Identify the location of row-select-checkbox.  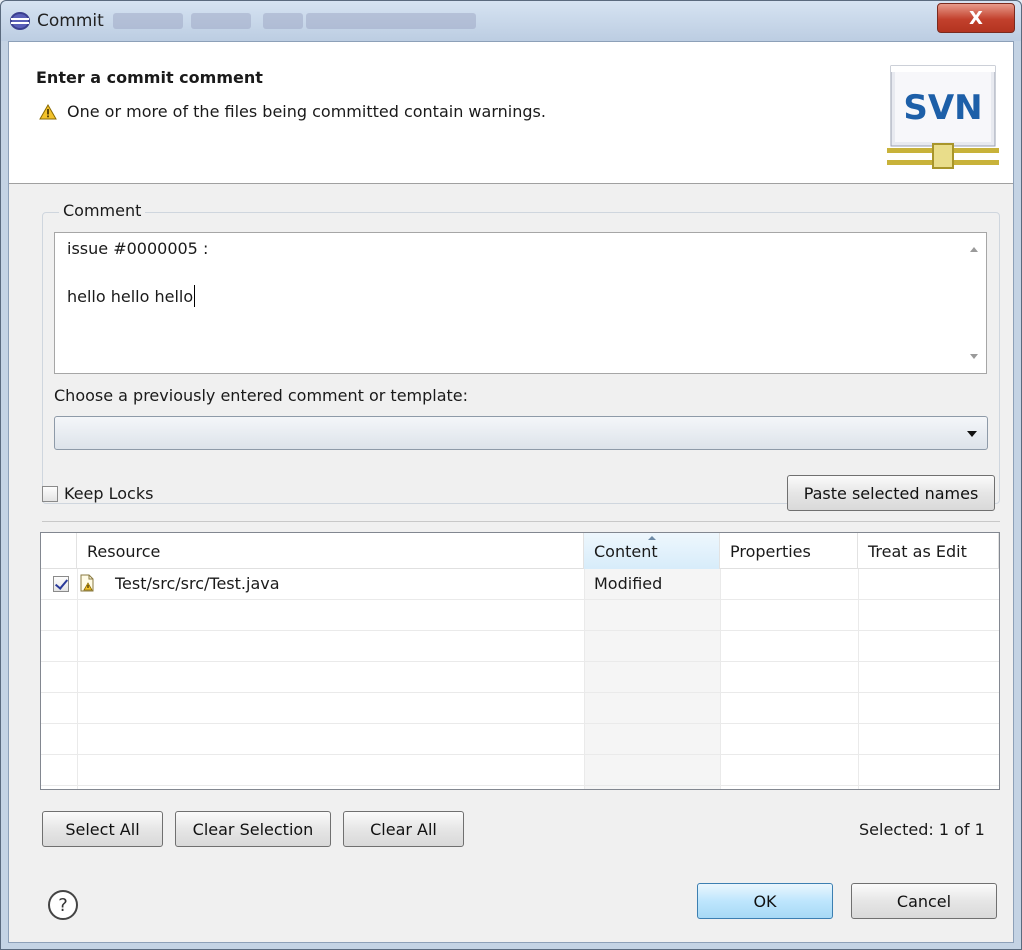
(61, 584).